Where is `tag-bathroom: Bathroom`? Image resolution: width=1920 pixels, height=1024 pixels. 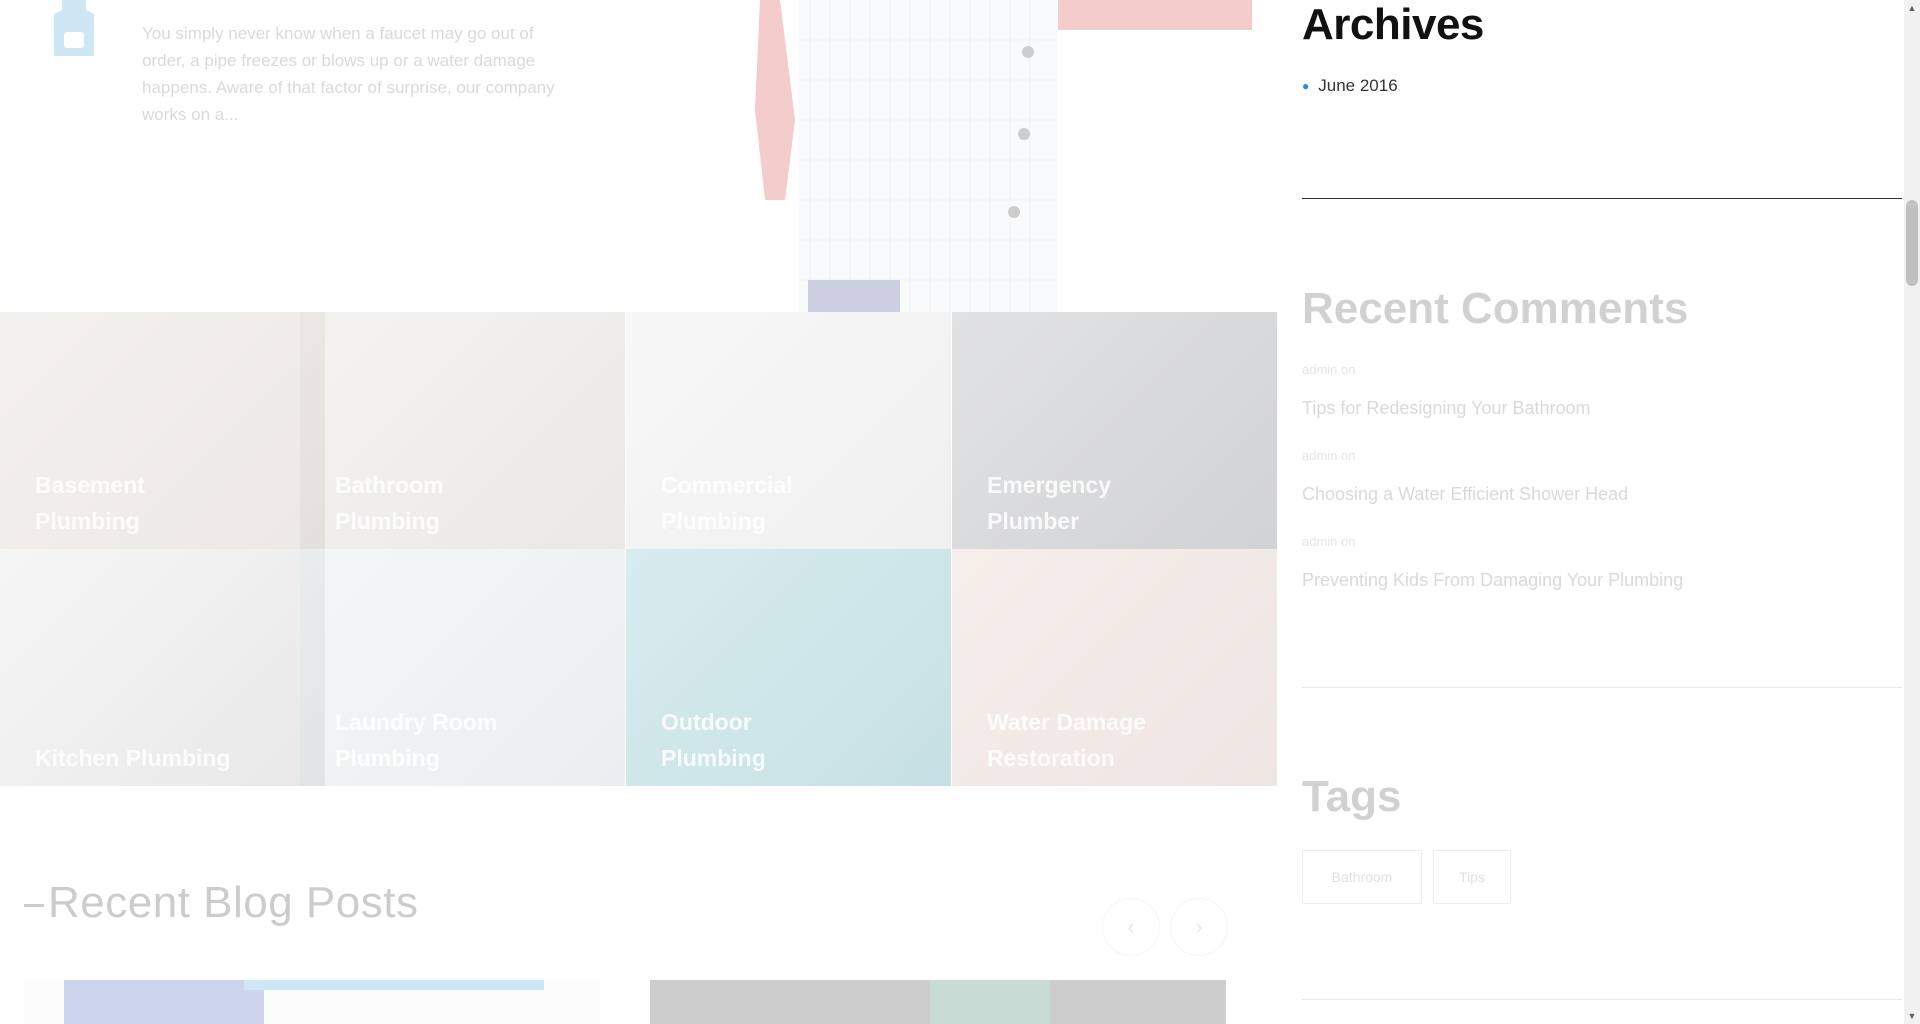
tag-bathroom: Bathroom is located at coordinates (1362, 877).